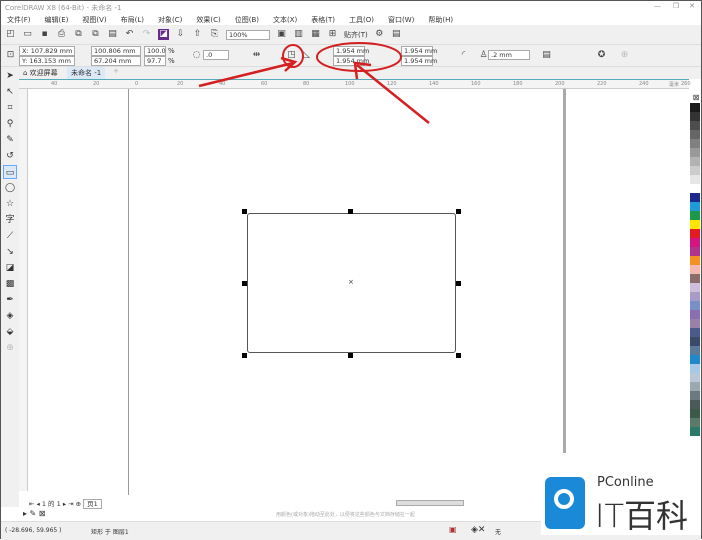 Image resolution: width=702 pixels, height=540 pixels. Describe the element at coordinates (10, 268) in the screenshot. I see `drop-shadow-icon: ◪` at that location.